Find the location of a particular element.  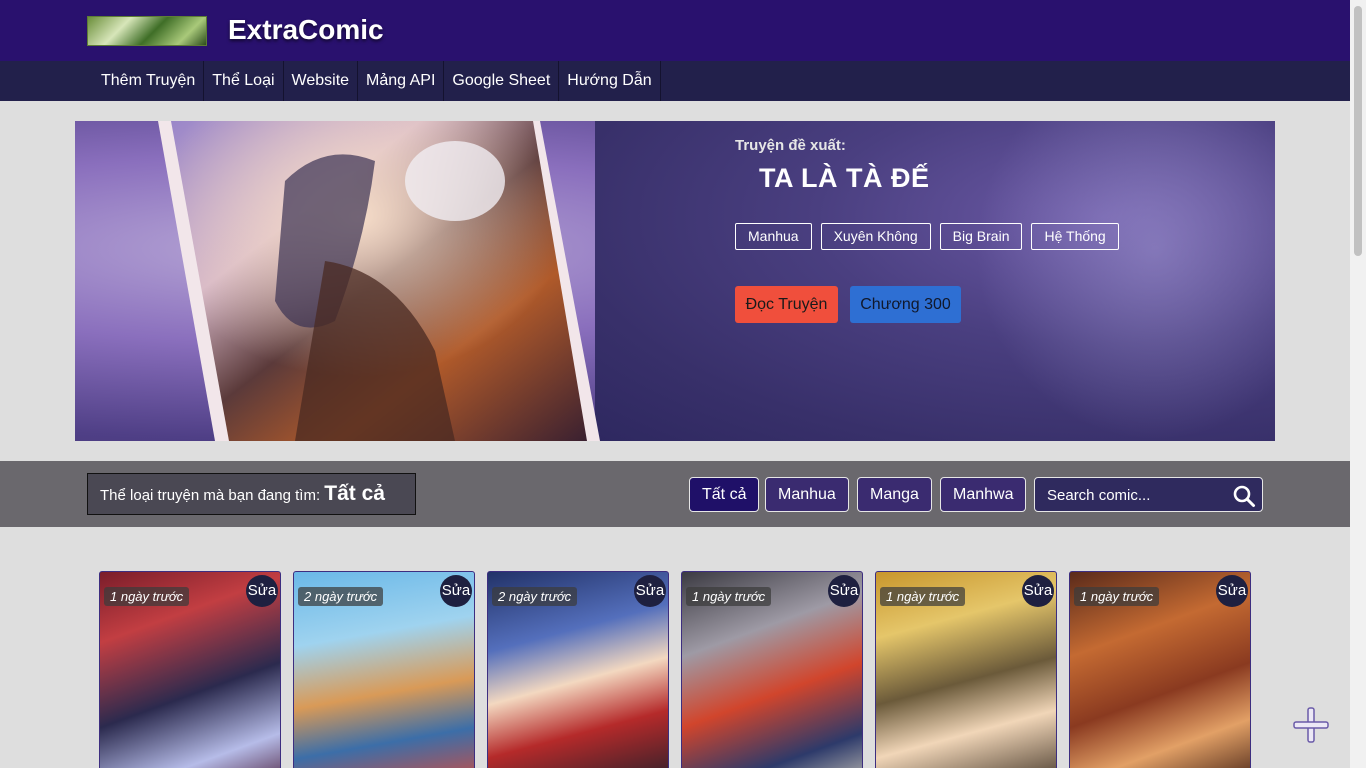

featured-title: TA LÀ TÀ ĐẾ is located at coordinates (844, 178).